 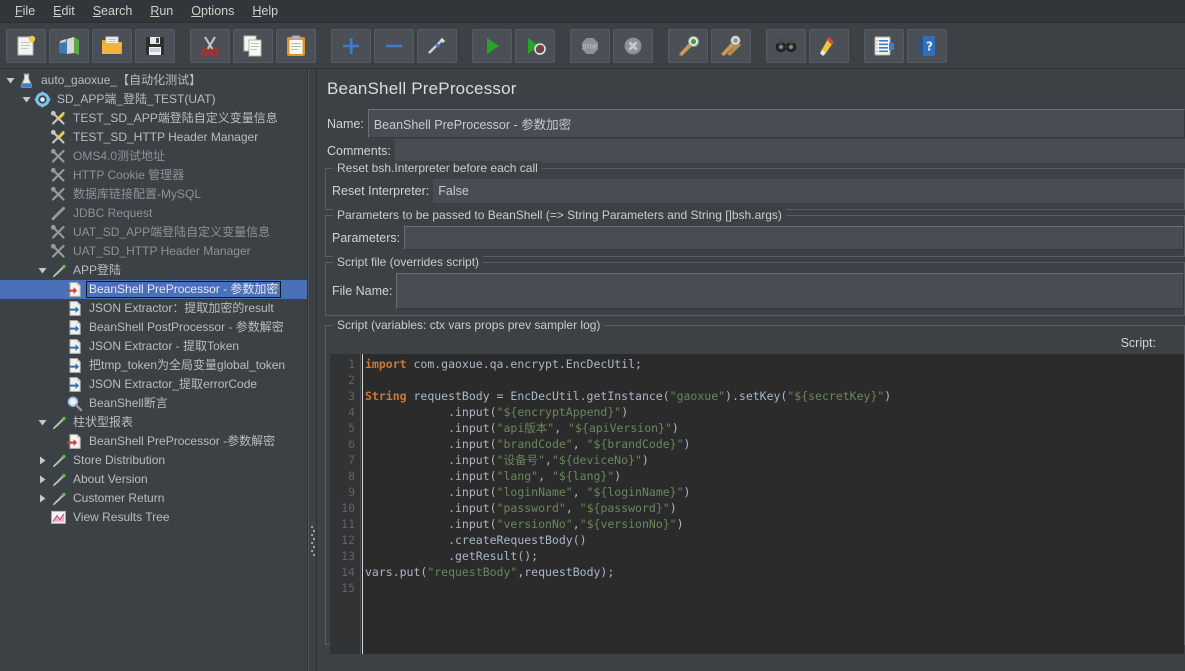 What do you see at coordinates (808, 191) in the screenshot?
I see `reset-interpreter-value: False` at bounding box center [808, 191].